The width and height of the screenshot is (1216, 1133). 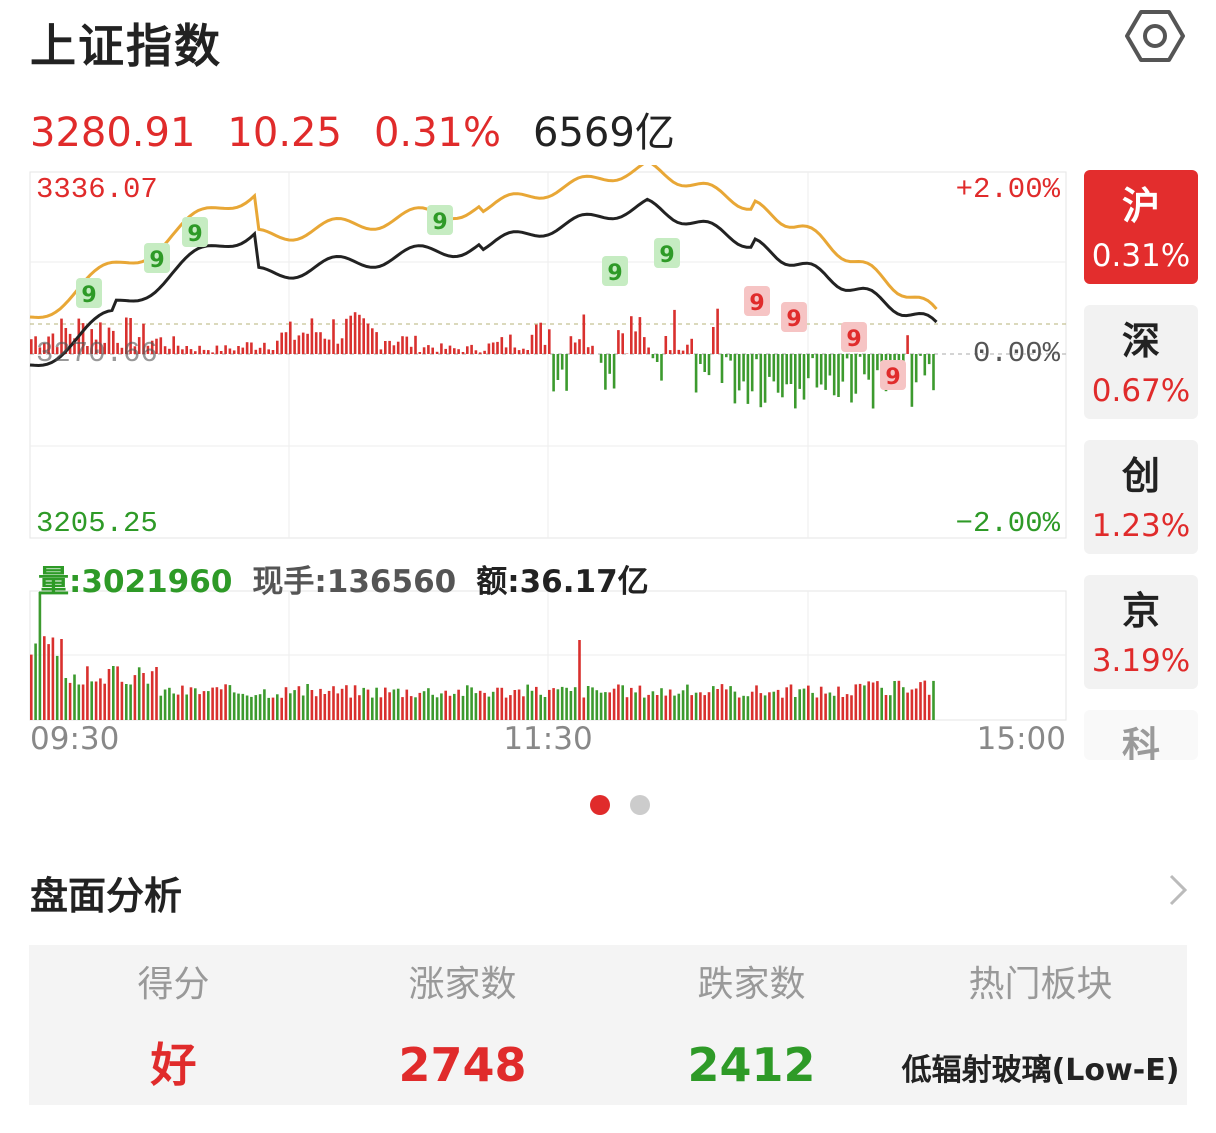 What do you see at coordinates (892, 377) in the screenshot?
I see `marker-label: 9` at bounding box center [892, 377].